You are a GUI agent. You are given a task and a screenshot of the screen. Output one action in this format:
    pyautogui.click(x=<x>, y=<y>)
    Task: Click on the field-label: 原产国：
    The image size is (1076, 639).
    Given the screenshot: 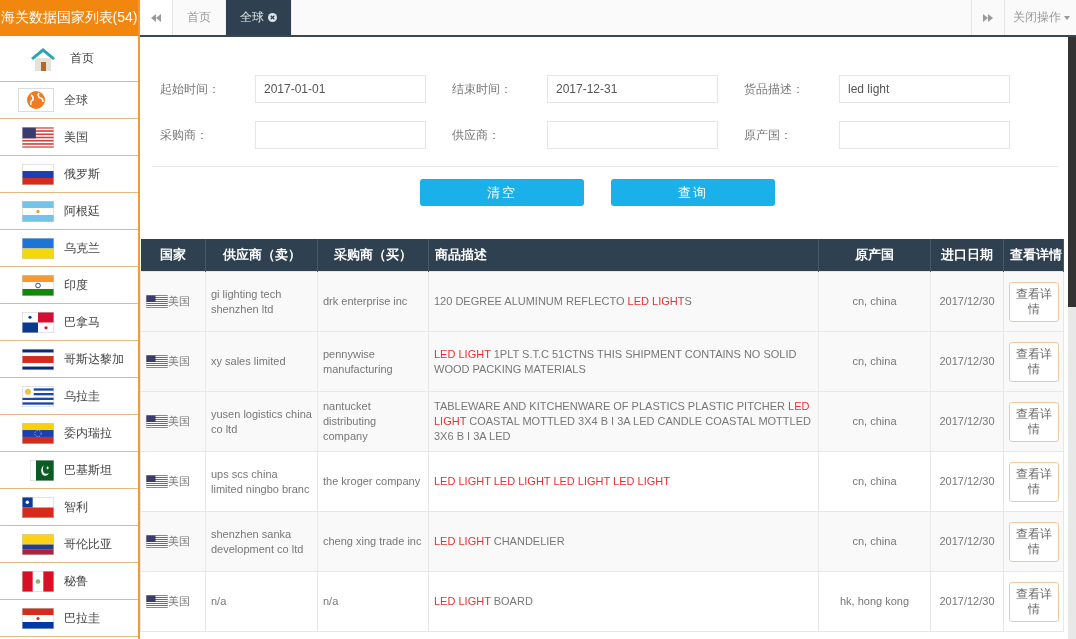 What is the action you would take?
    pyautogui.click(x=768, y=135)
    